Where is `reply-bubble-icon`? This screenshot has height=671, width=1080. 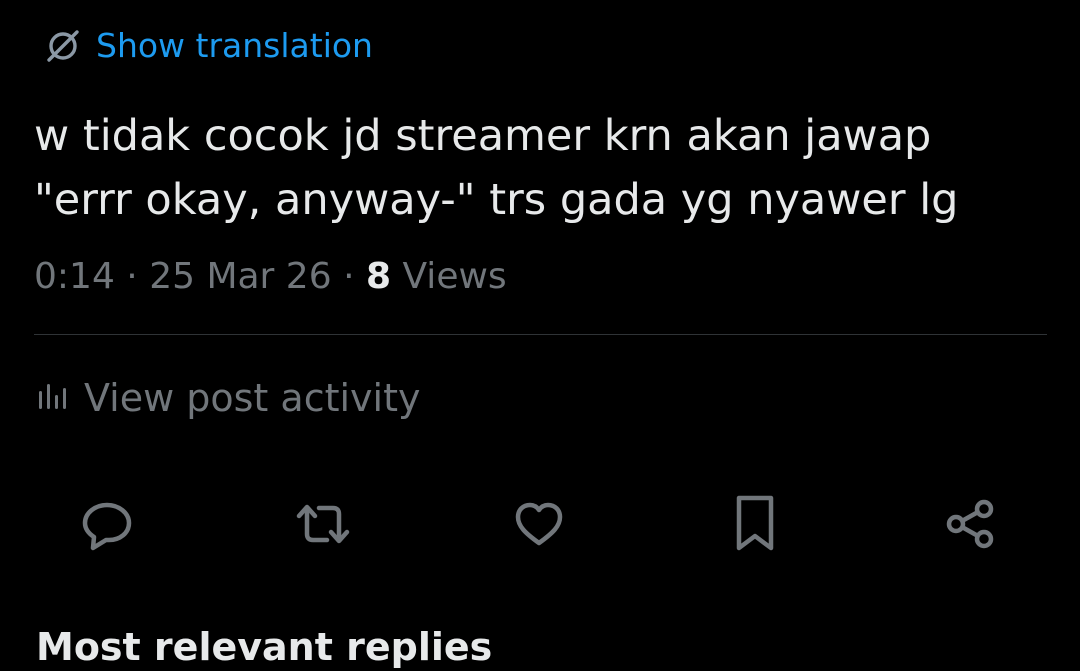 reply-bubble-icon is located at coordinates (107, 524).